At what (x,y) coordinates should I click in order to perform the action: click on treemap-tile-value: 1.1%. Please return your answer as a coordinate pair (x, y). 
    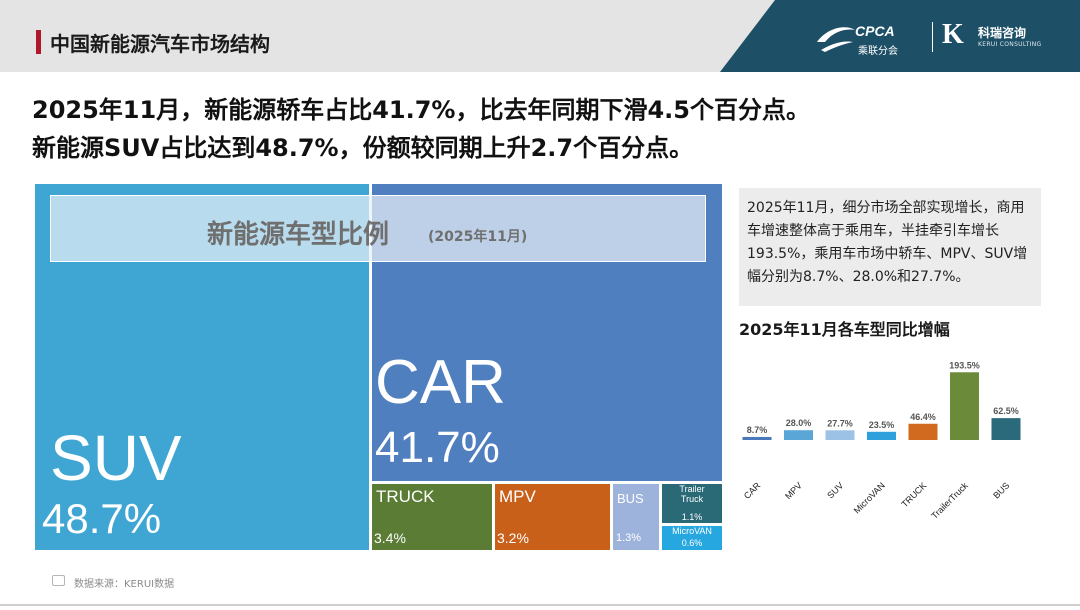
    Looking at the image, I should click on (692, 517).